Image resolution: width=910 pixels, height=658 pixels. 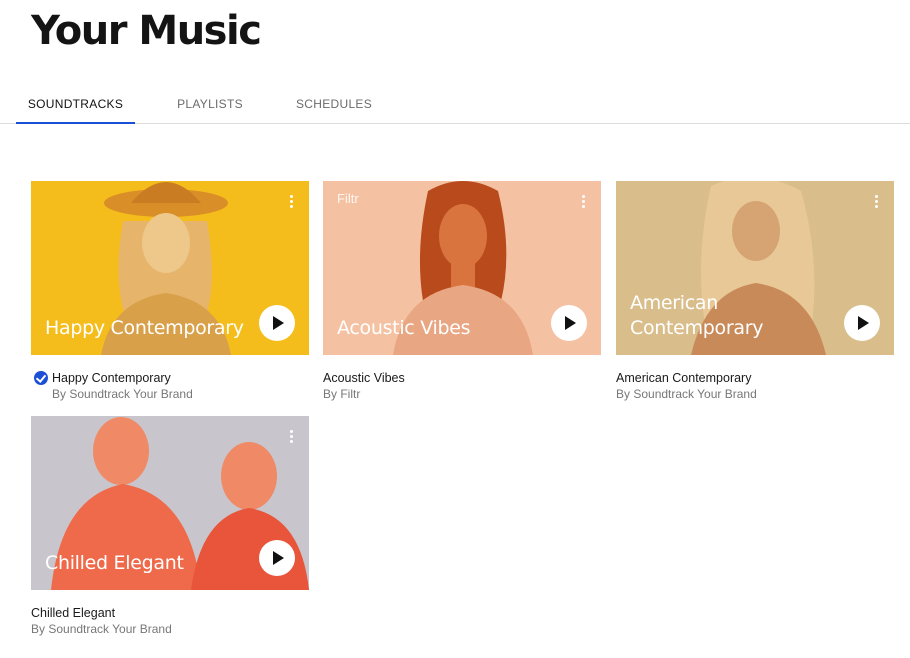 I want to click on tab-playlists: PLAYLISTS, so click(x=210, y=105).